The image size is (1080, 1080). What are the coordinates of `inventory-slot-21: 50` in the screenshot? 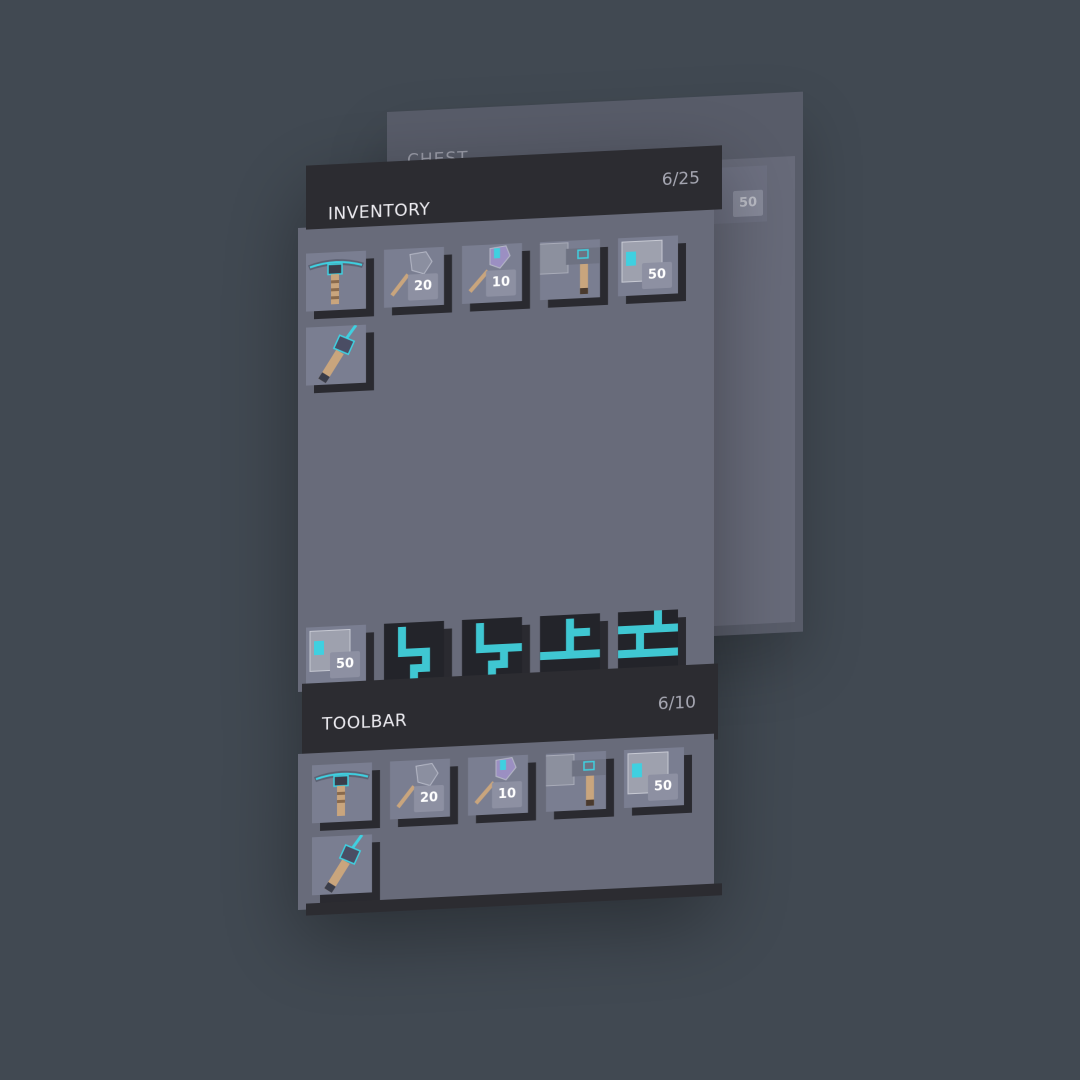 It's located at (340, 659).